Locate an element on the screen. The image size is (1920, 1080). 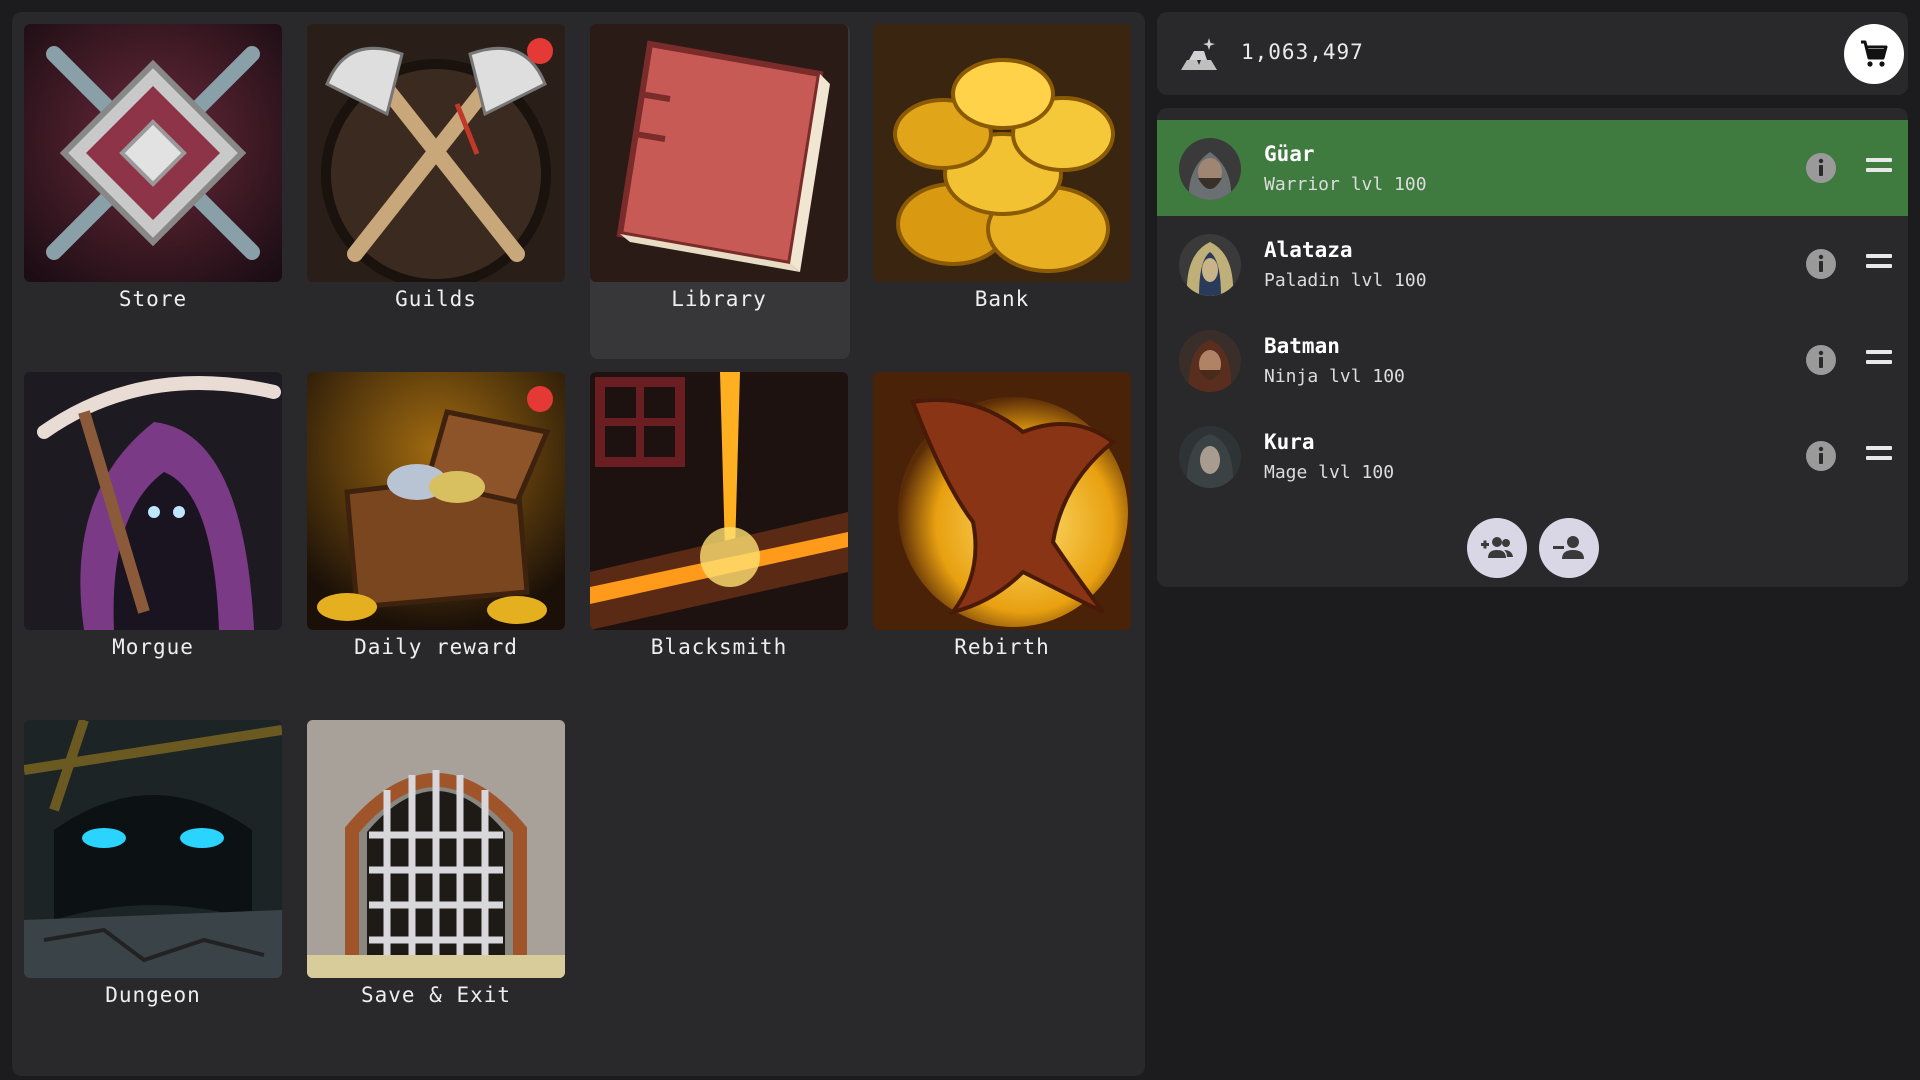
dungeon-tile: Dungeon is located at coordinates (154, 887).